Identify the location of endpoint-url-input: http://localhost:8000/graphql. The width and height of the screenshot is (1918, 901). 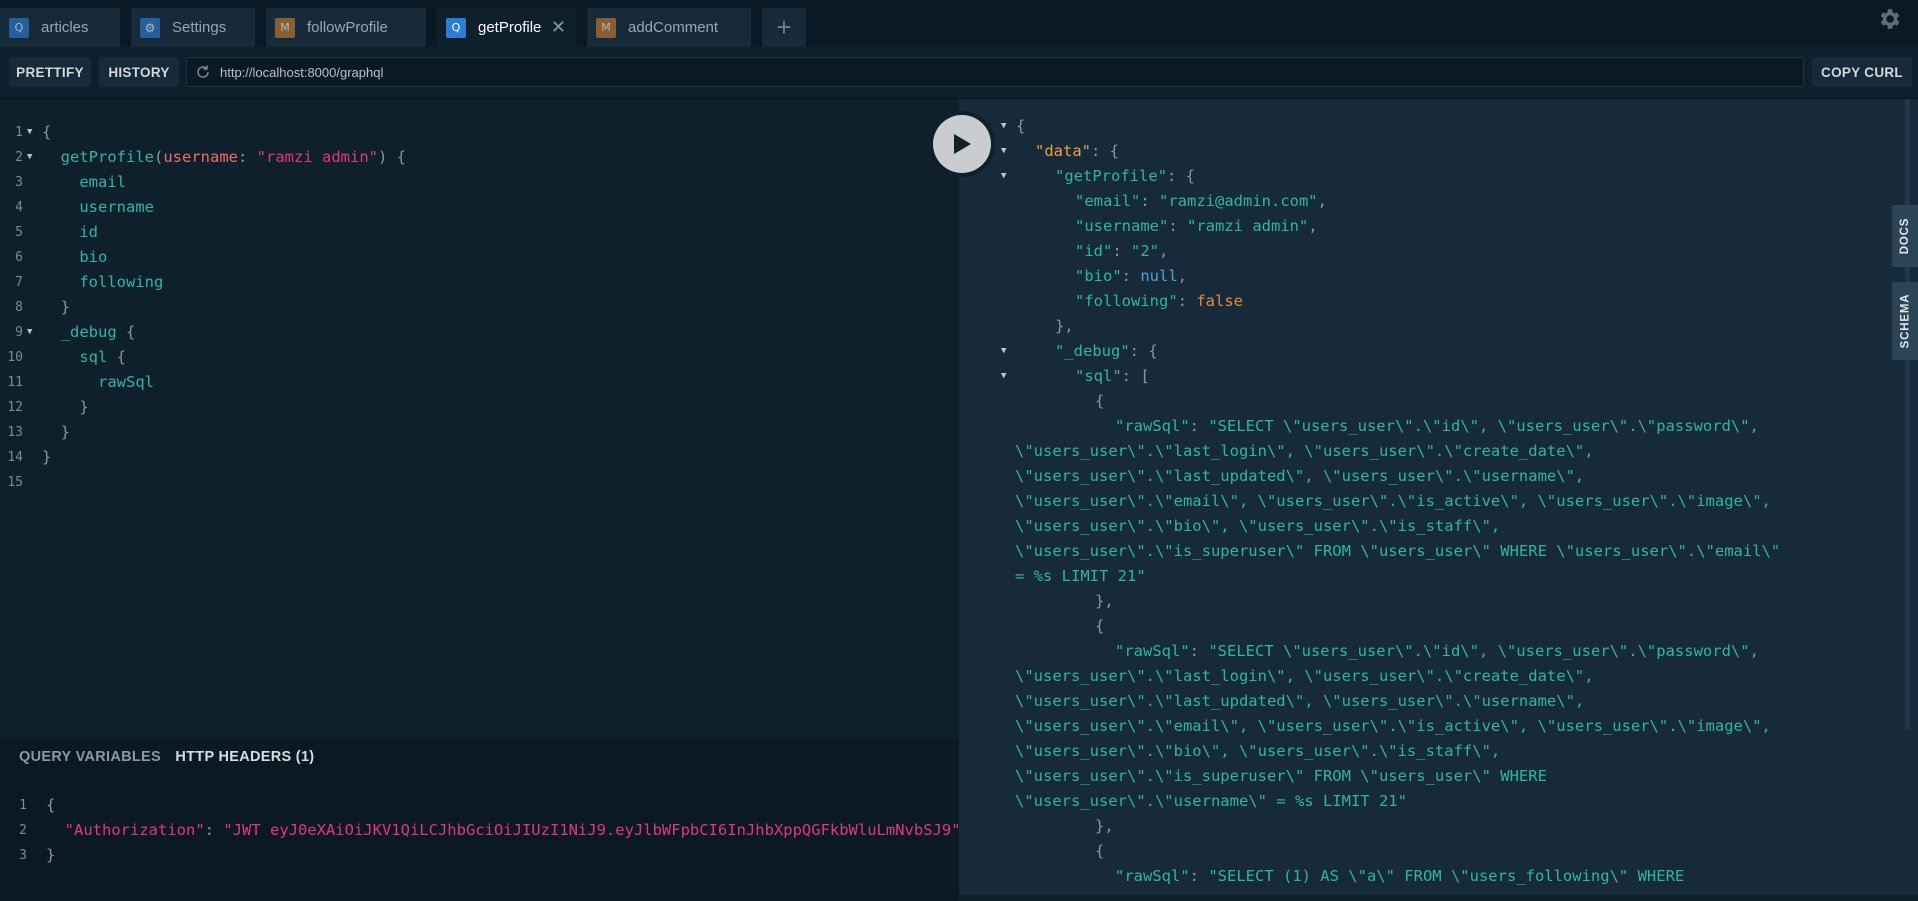
(995, 72).